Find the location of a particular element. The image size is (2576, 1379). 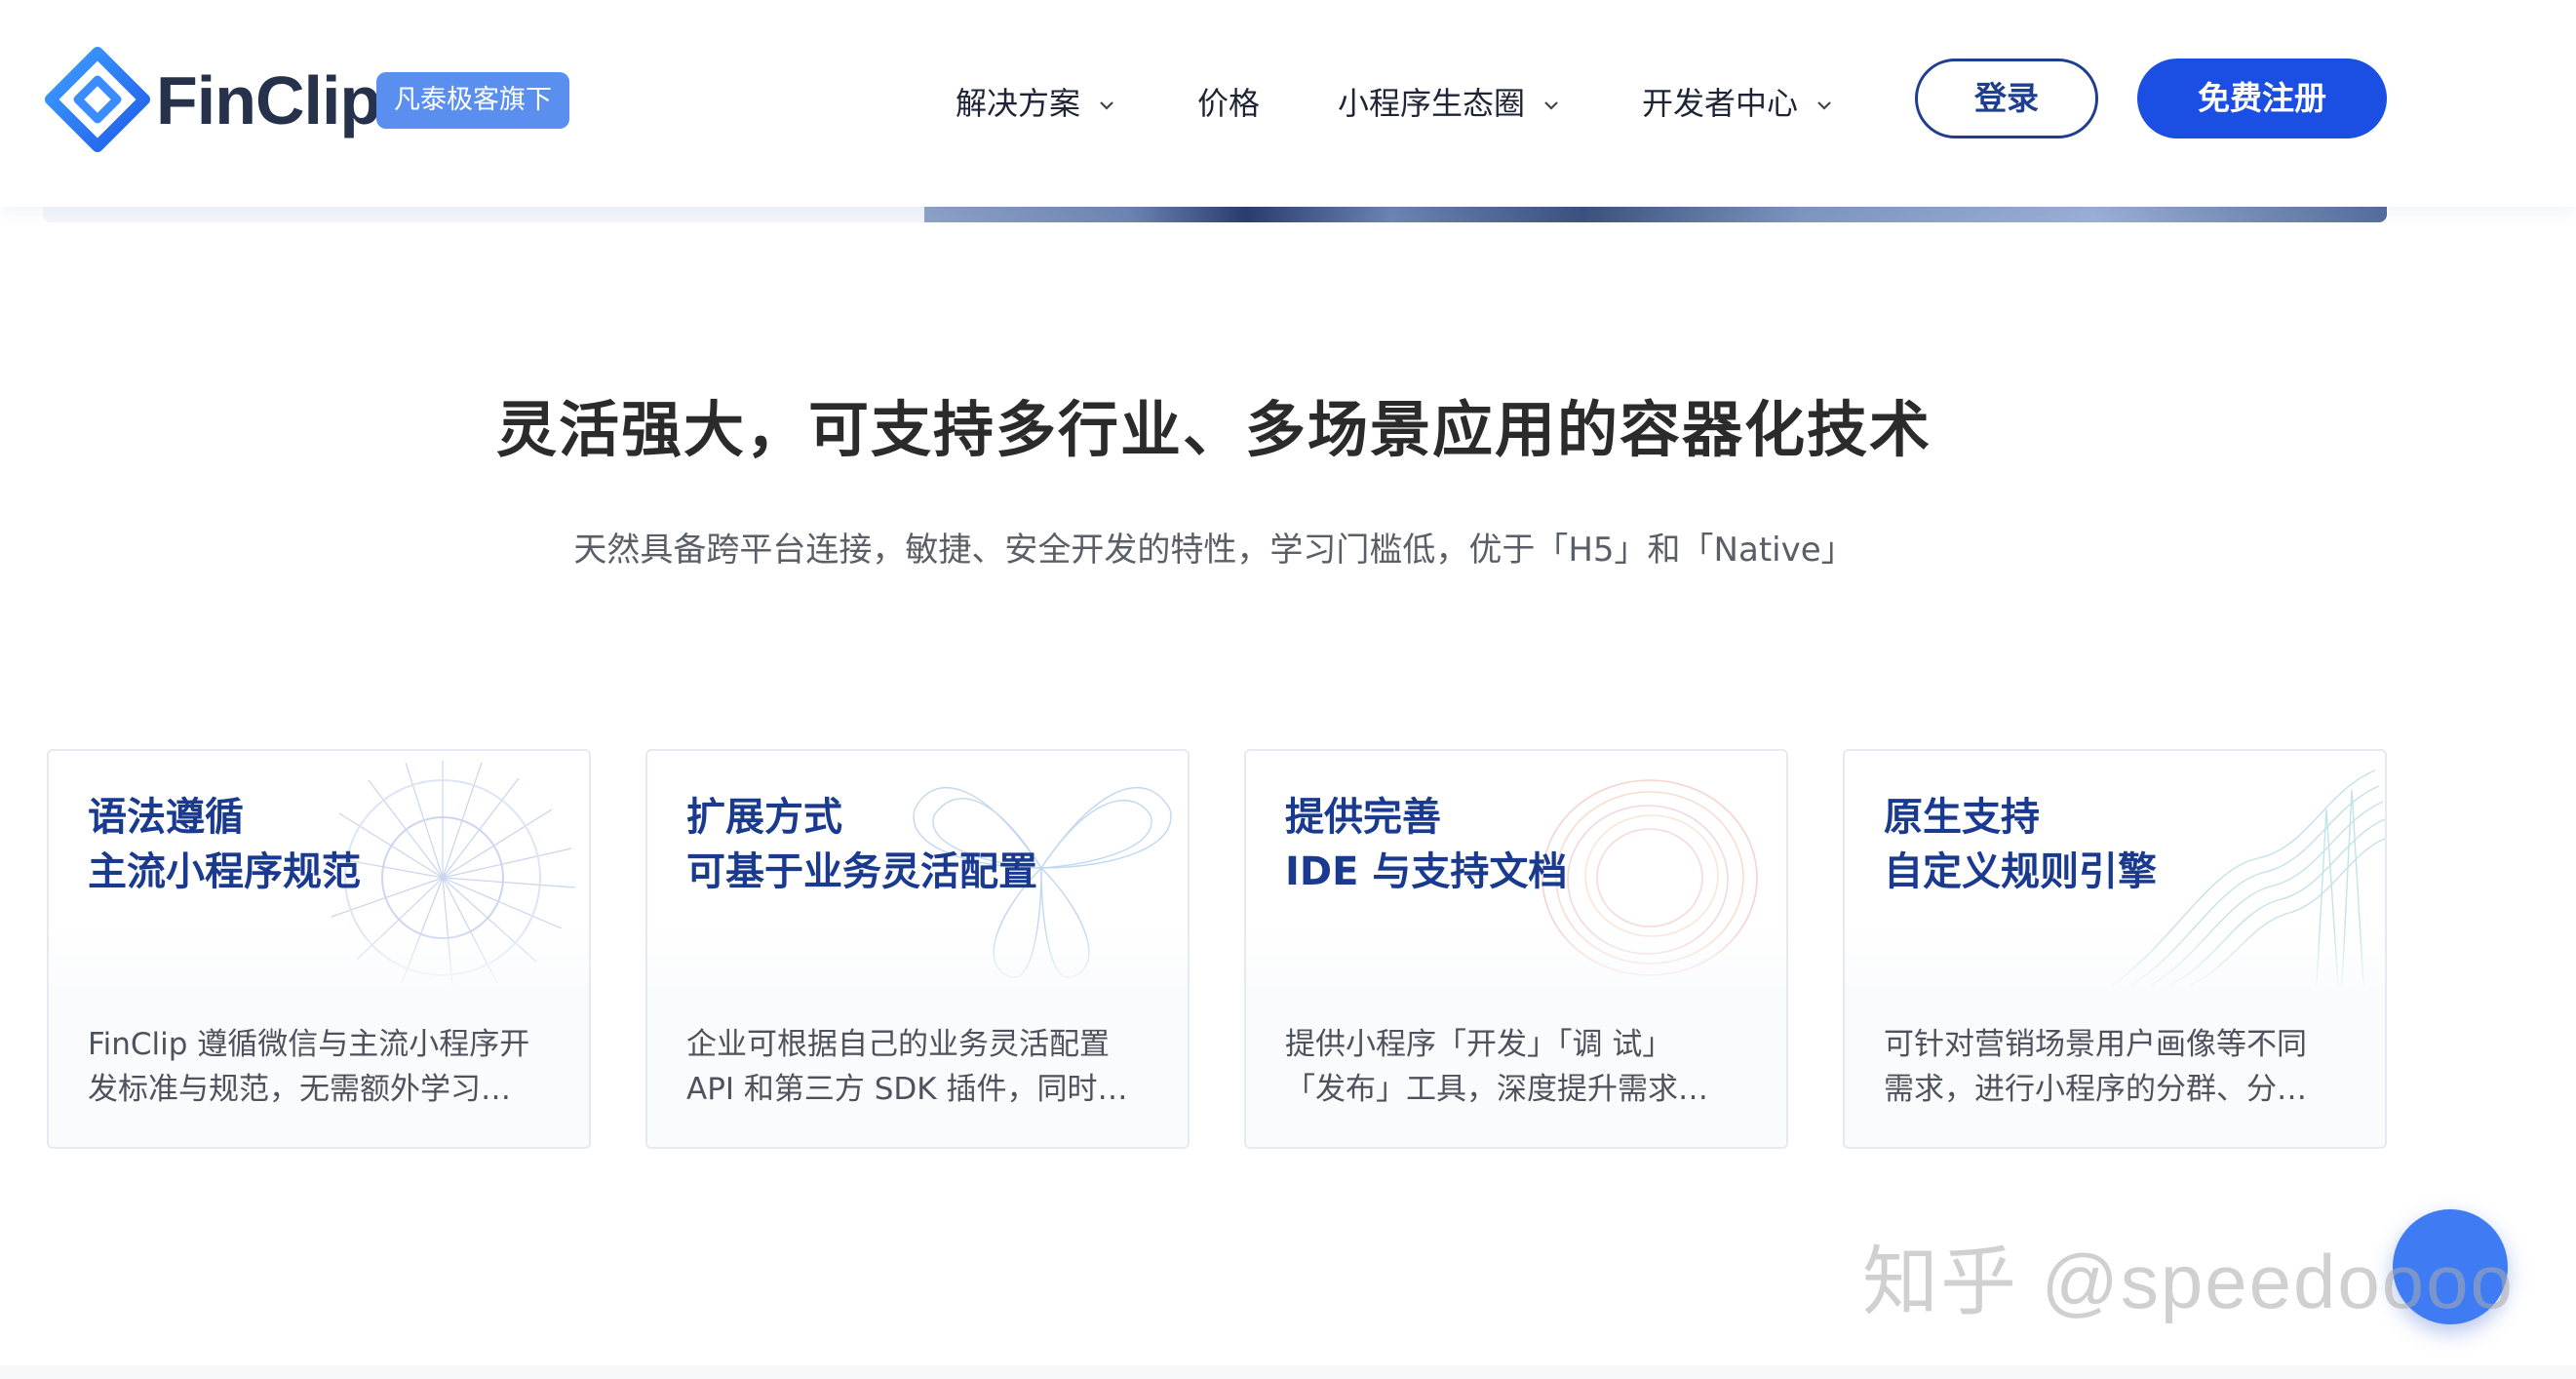

nav-item-ecosystem: 小程序生态圈 is located at coordinates (1451, 103).